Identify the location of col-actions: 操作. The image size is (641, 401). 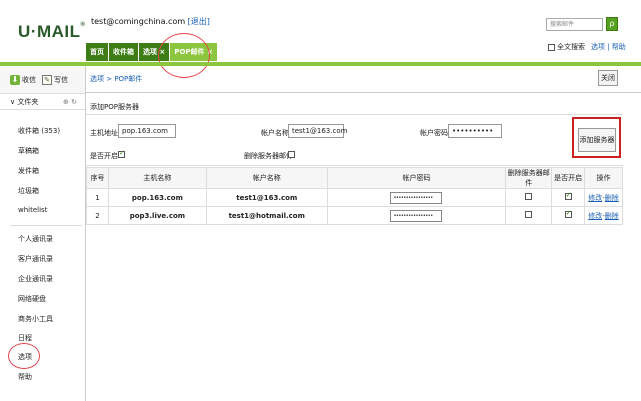
(603, 178).